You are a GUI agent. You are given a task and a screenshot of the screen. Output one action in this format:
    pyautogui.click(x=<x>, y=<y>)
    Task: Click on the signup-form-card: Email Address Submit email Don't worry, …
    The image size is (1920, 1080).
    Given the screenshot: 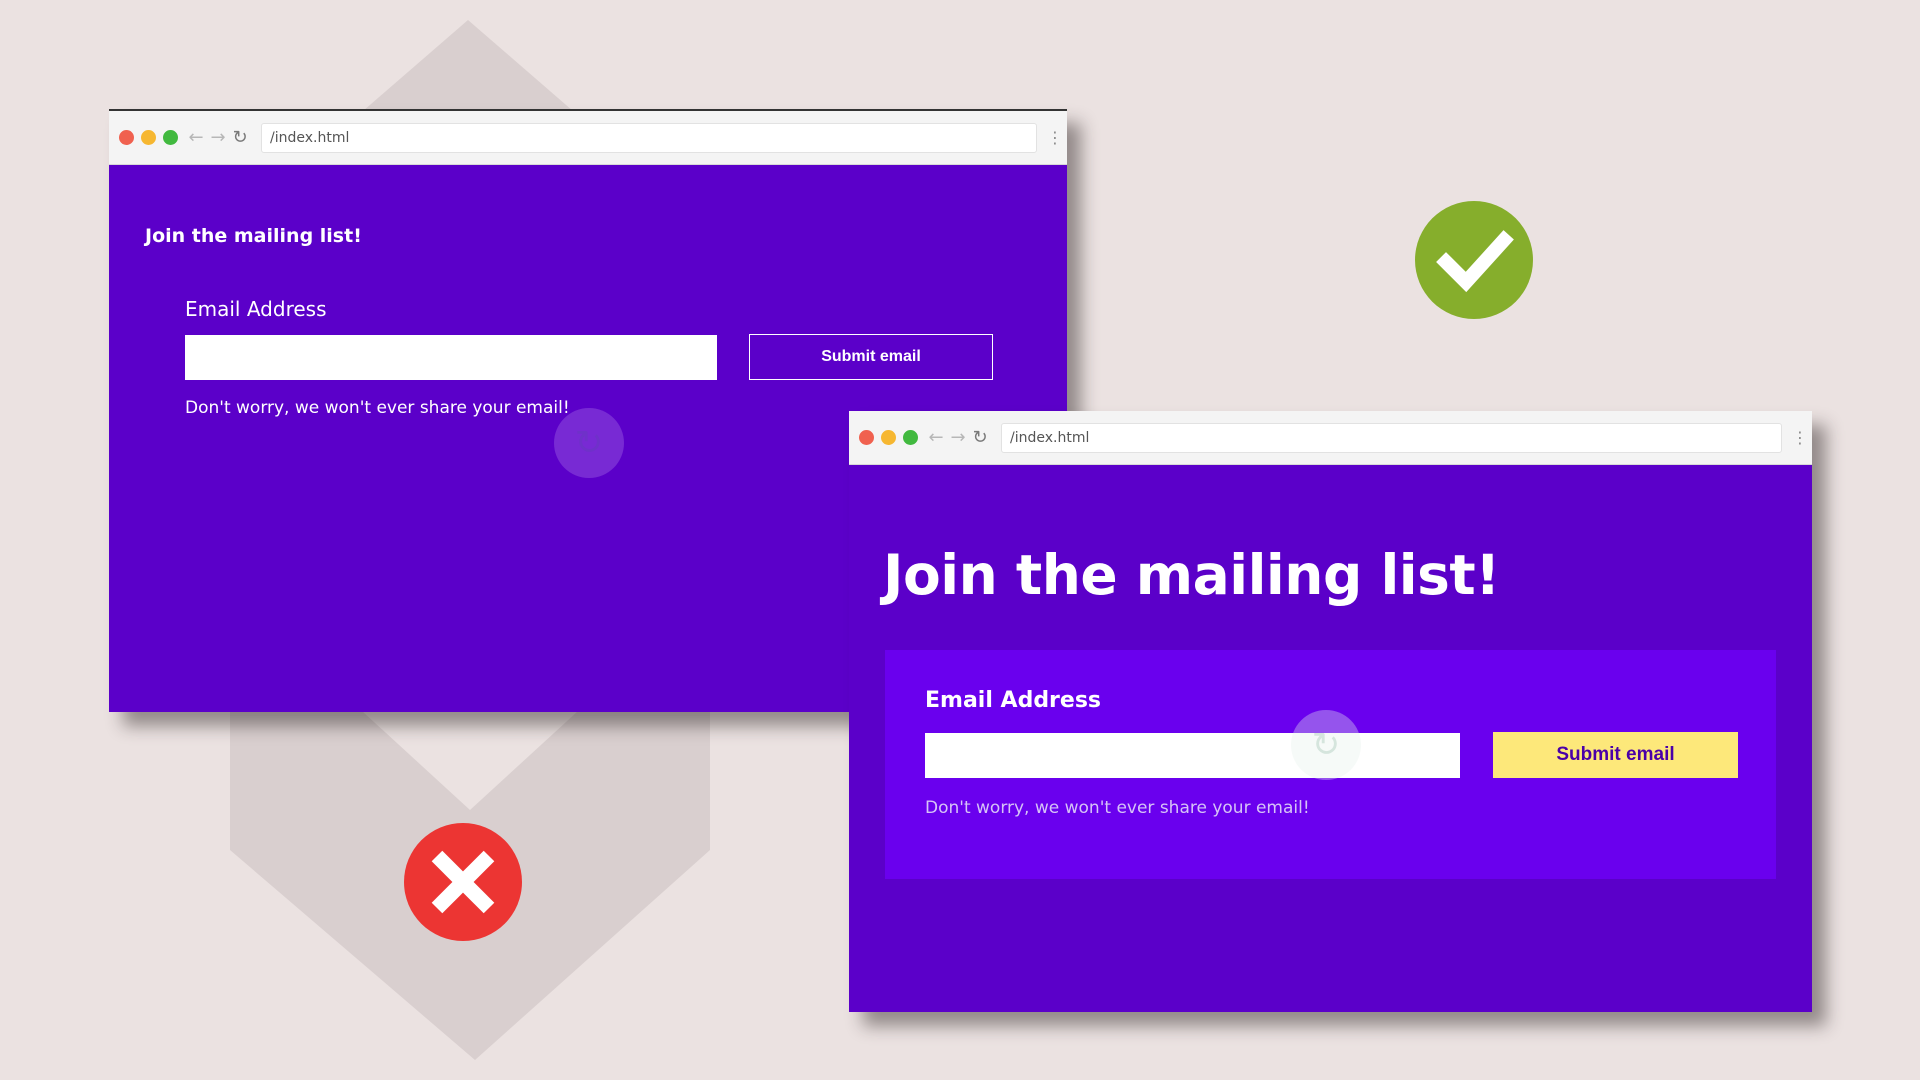 What is the action you would take?
    pyautogui.click(x=1330, y=764)
    